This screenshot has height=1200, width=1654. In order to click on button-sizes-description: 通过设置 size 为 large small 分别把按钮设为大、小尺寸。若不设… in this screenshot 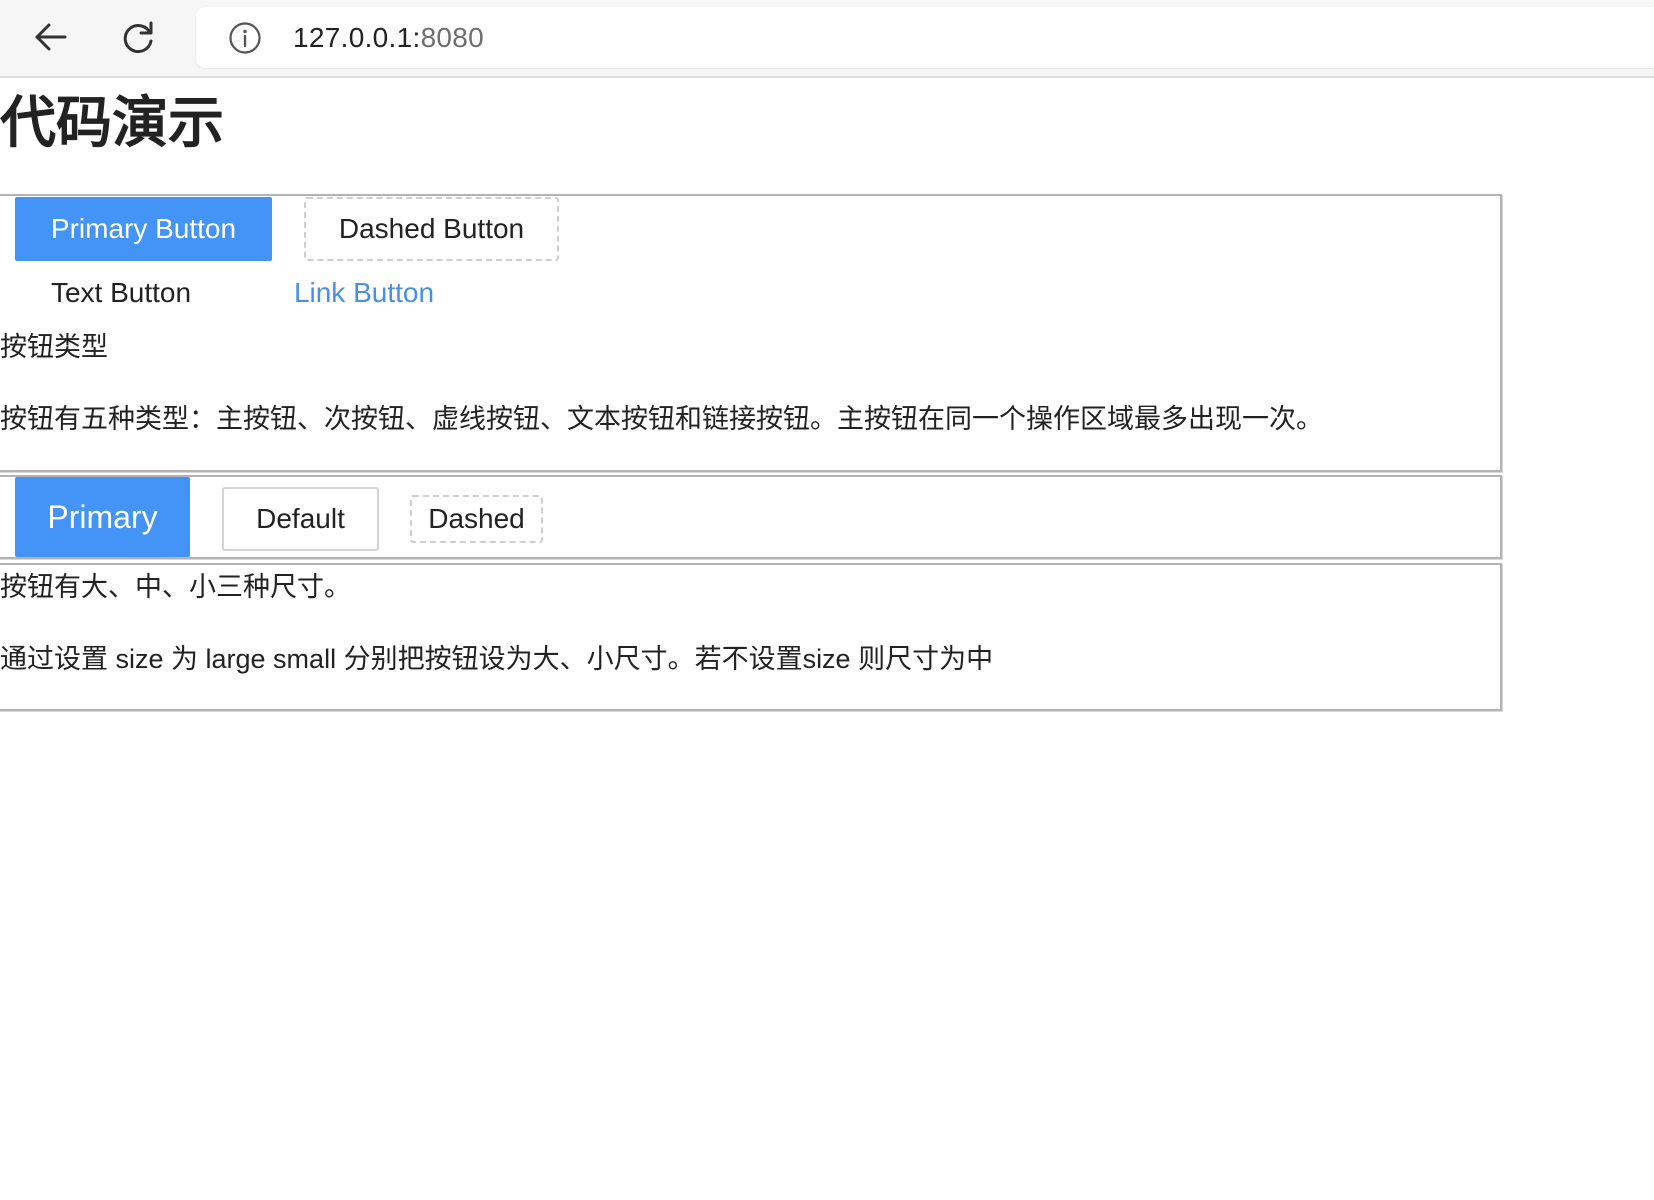, I will do `click(497, 659)`.